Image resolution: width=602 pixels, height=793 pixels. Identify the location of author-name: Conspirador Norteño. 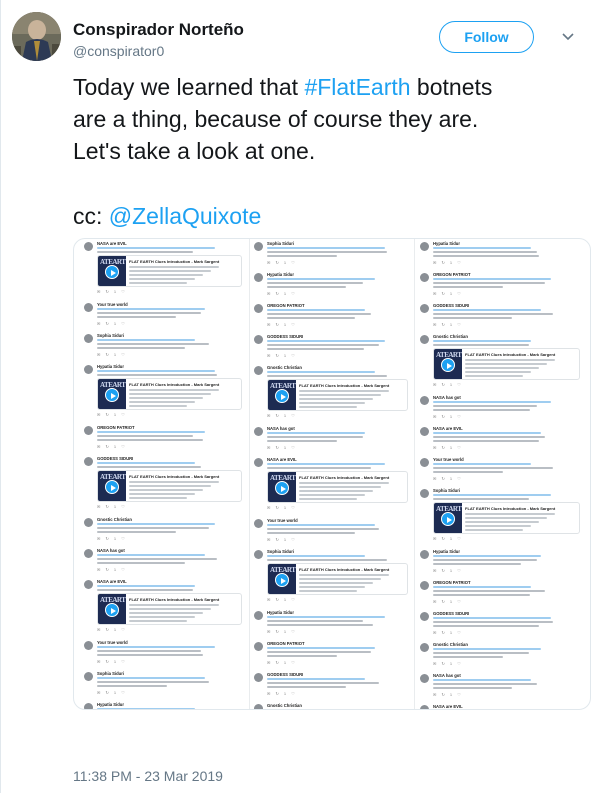
(158, 30).